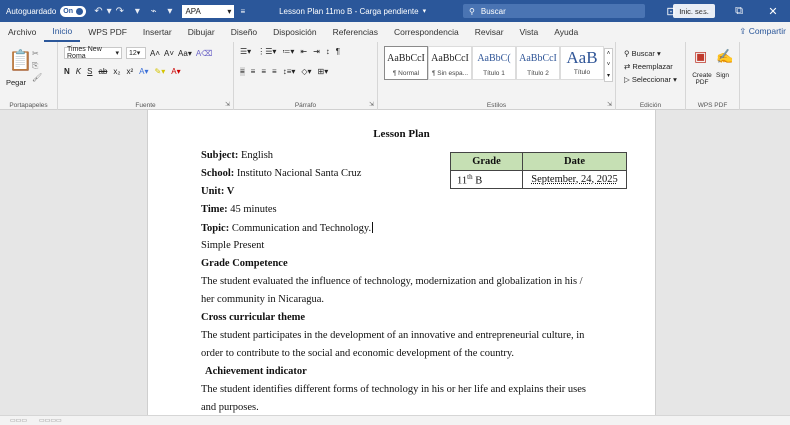 The image size is (790, 425). I want to click on styles-launcher-icon: ⇲, so click(609, 104).